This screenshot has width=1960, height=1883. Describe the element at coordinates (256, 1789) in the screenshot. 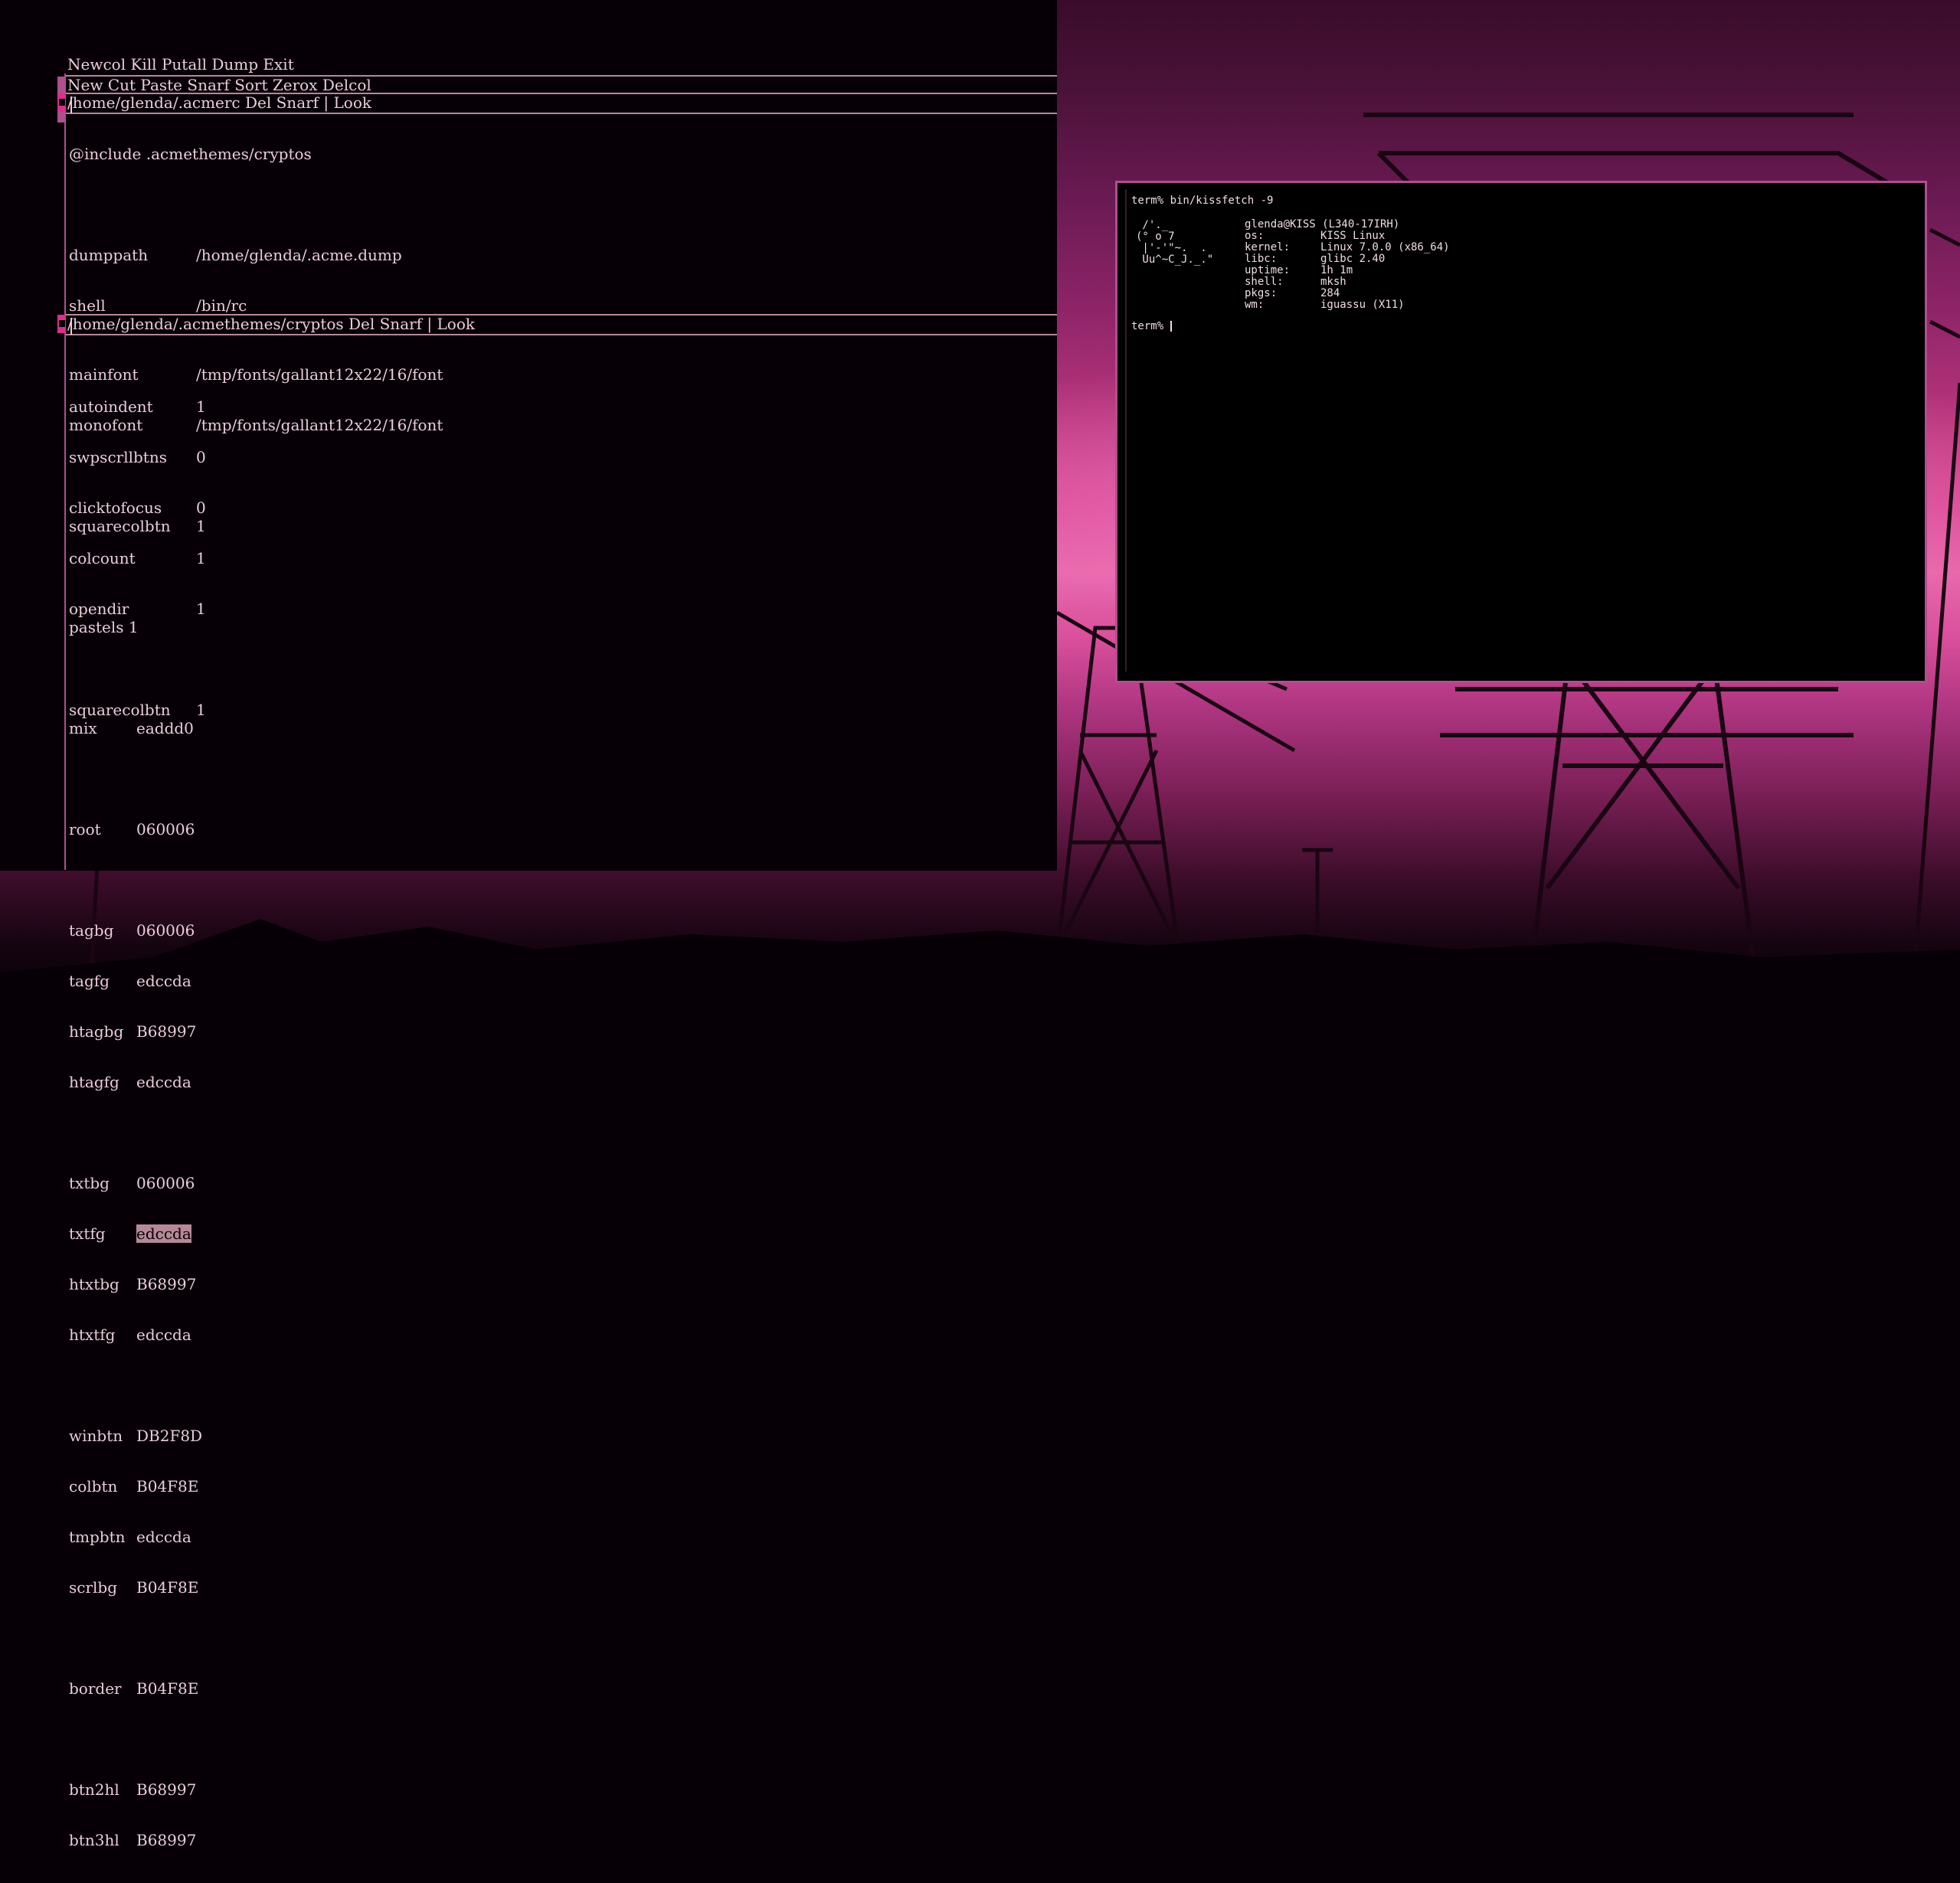

I see `palette-line: btn2hl B68997` at that location.